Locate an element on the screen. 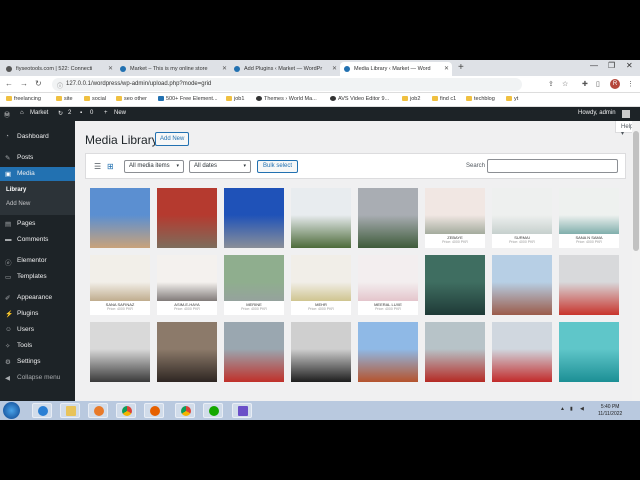  search-input is located at coordinates (552, 166).